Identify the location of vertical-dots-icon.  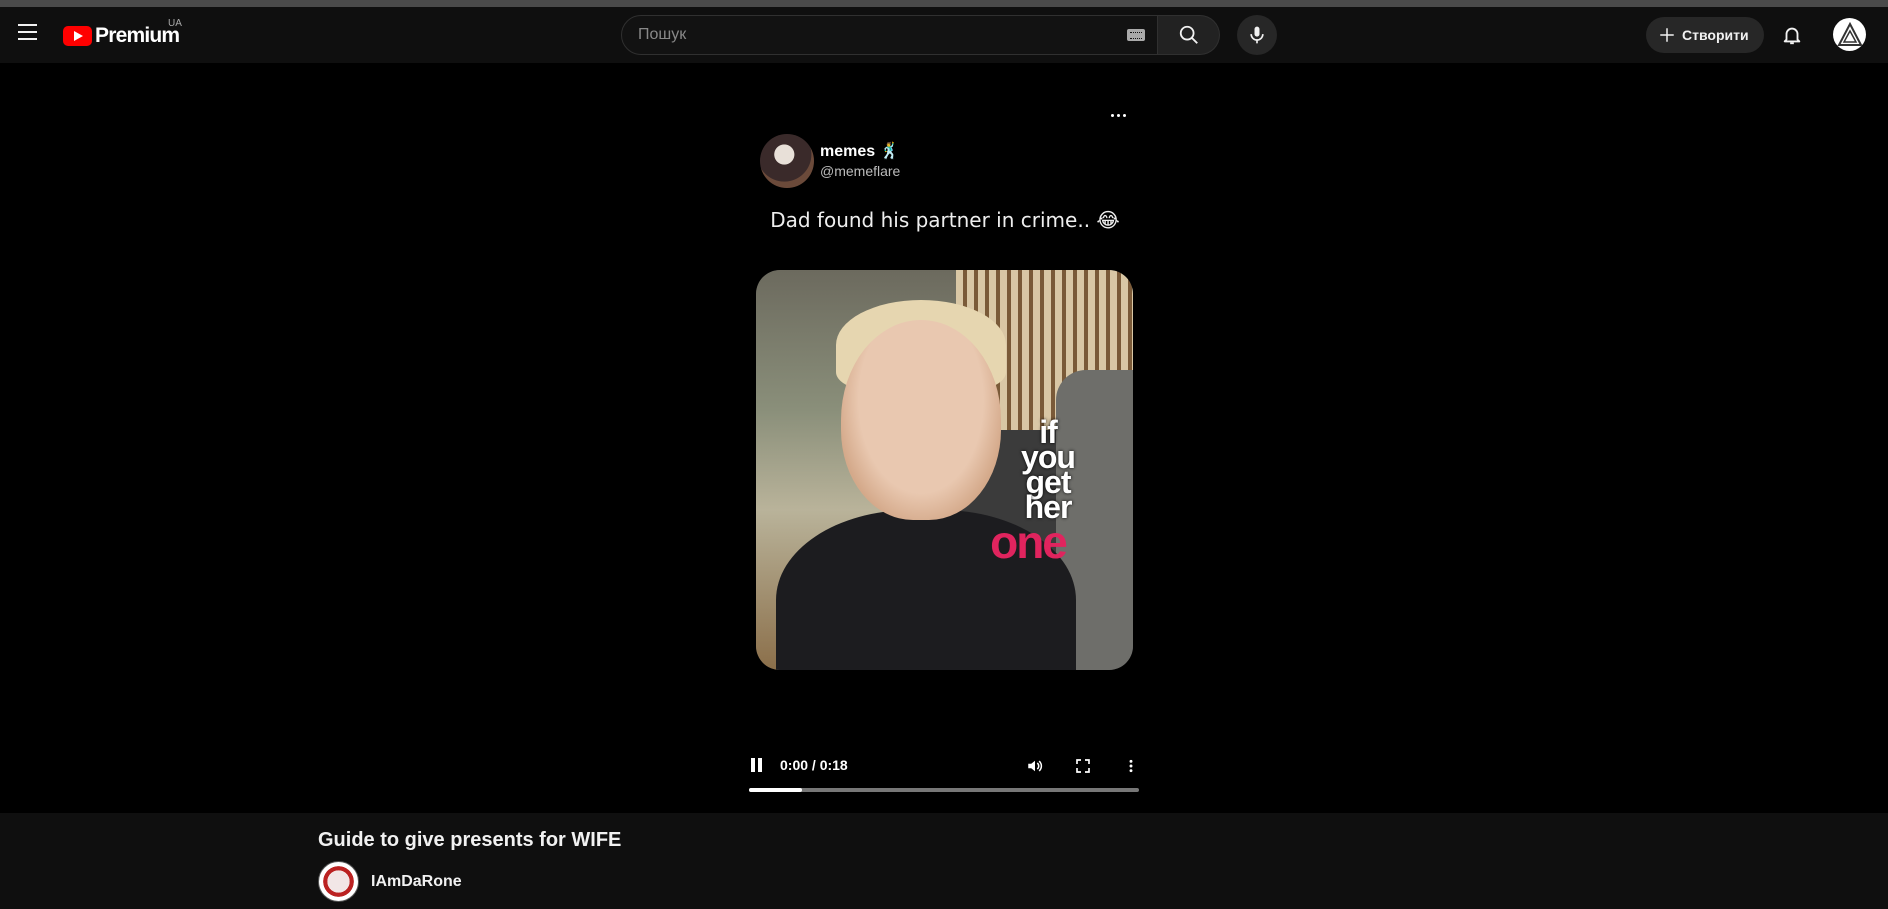
(1131, 766).